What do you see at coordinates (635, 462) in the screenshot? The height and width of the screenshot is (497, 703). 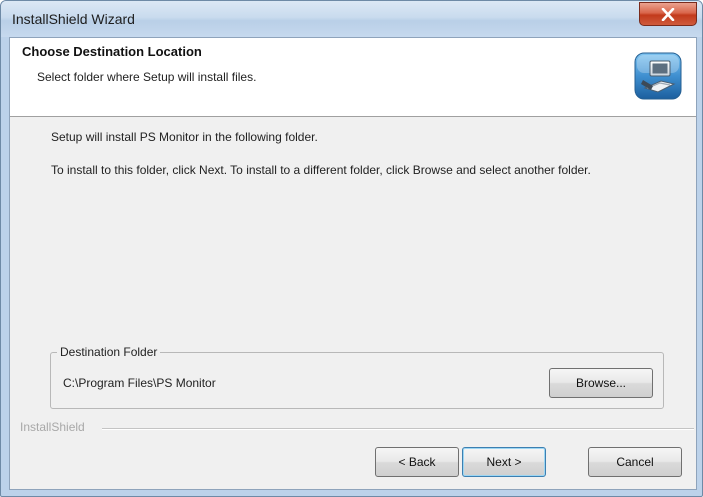 I see `cancel-button: Cancel` at bounding box center [635, 462].